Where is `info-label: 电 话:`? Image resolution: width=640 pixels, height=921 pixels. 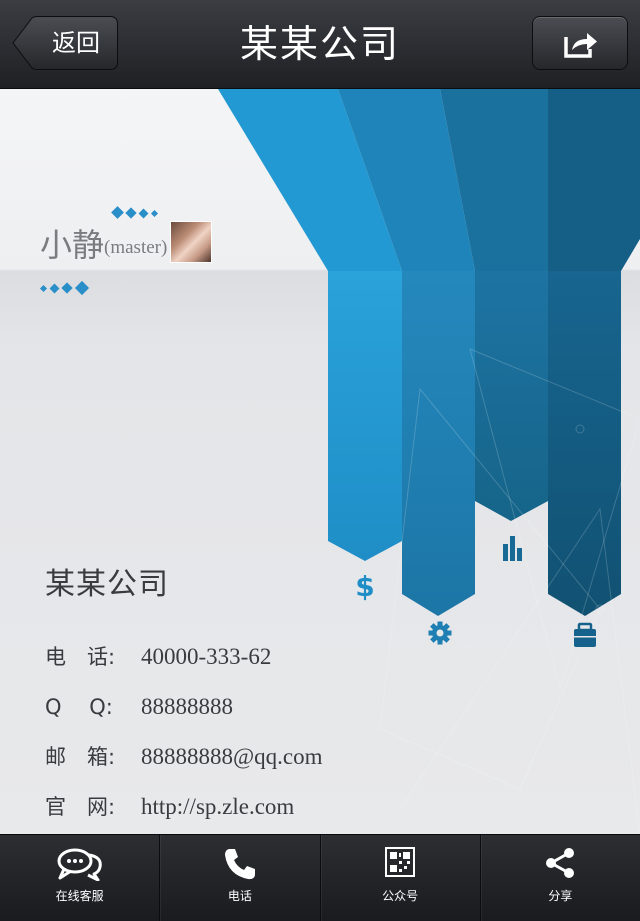 info-label: 电 话: is located at coordinates (80, 657).